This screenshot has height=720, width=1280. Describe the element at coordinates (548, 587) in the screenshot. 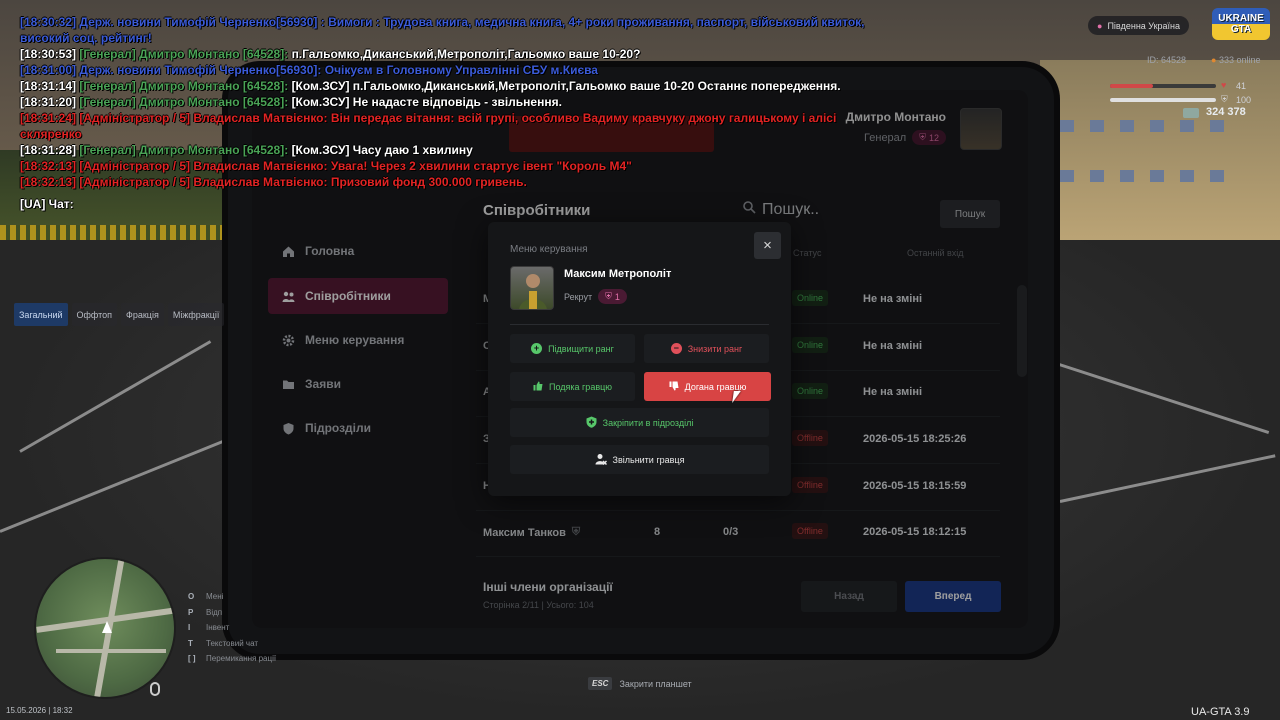

I see `other-members-title: Інші члени організації` at that location.